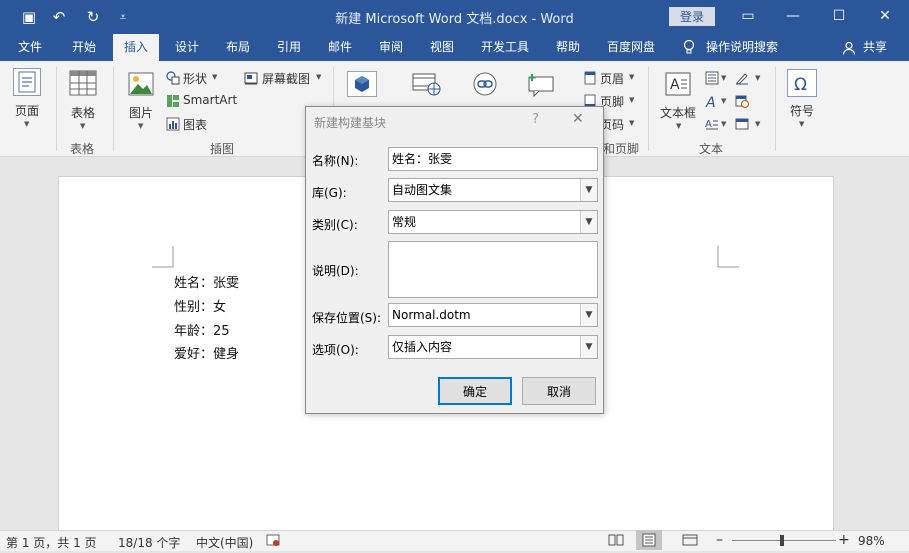  I want to click on customize-quick-access-icon: ⩡, so click(123, 17).